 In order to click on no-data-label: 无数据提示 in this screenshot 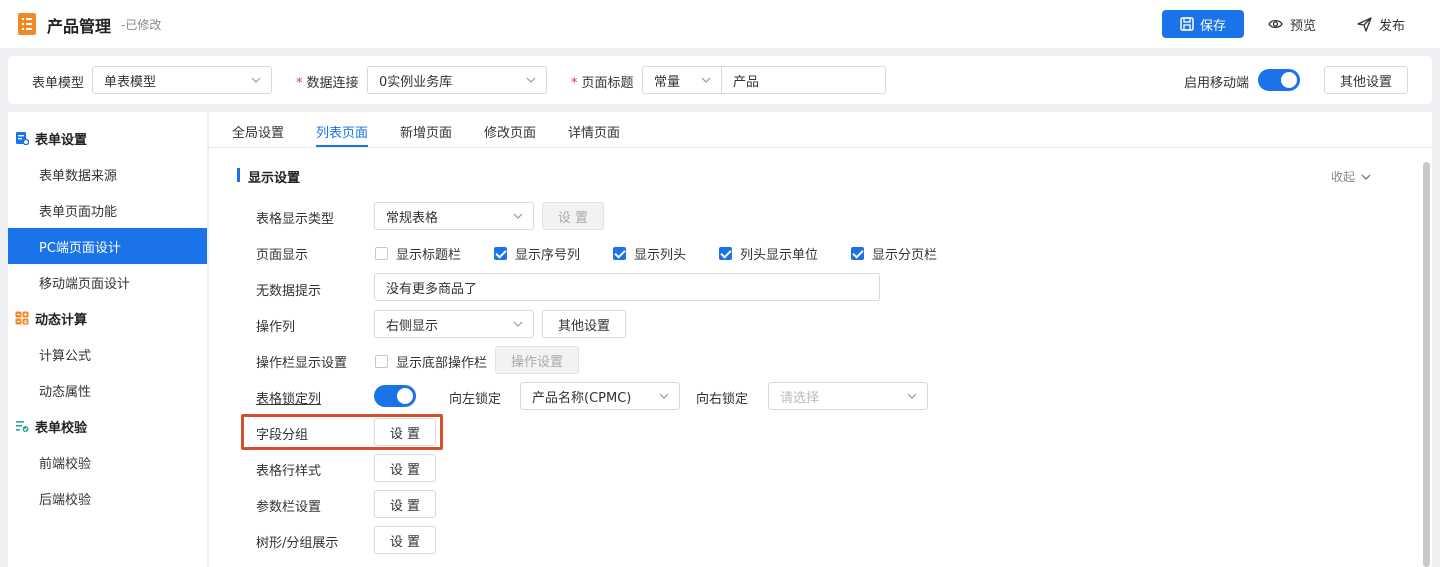, I will do `click(289, 291)`.